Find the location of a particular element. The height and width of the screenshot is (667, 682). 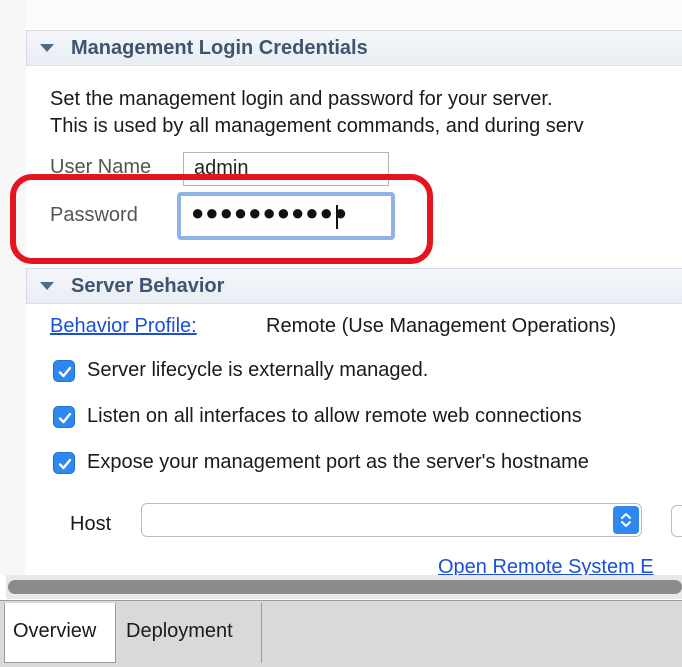

password-highlight-annotation is located at coordinates (221, 219).